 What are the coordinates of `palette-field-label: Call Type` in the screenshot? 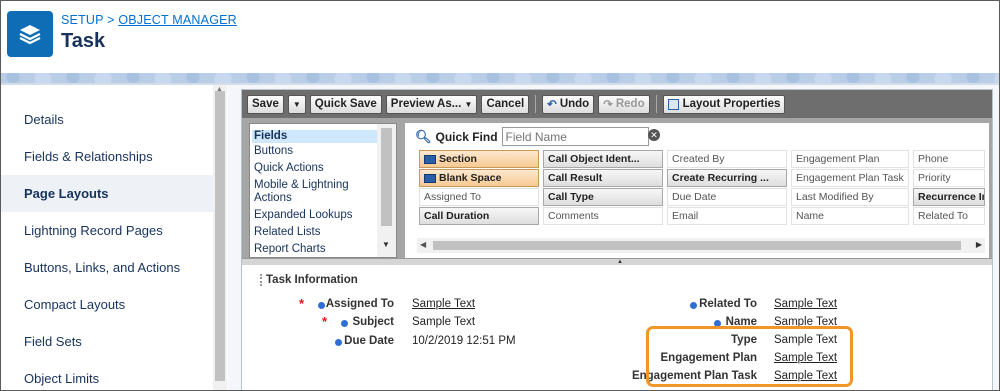 It's located at (571, 197).